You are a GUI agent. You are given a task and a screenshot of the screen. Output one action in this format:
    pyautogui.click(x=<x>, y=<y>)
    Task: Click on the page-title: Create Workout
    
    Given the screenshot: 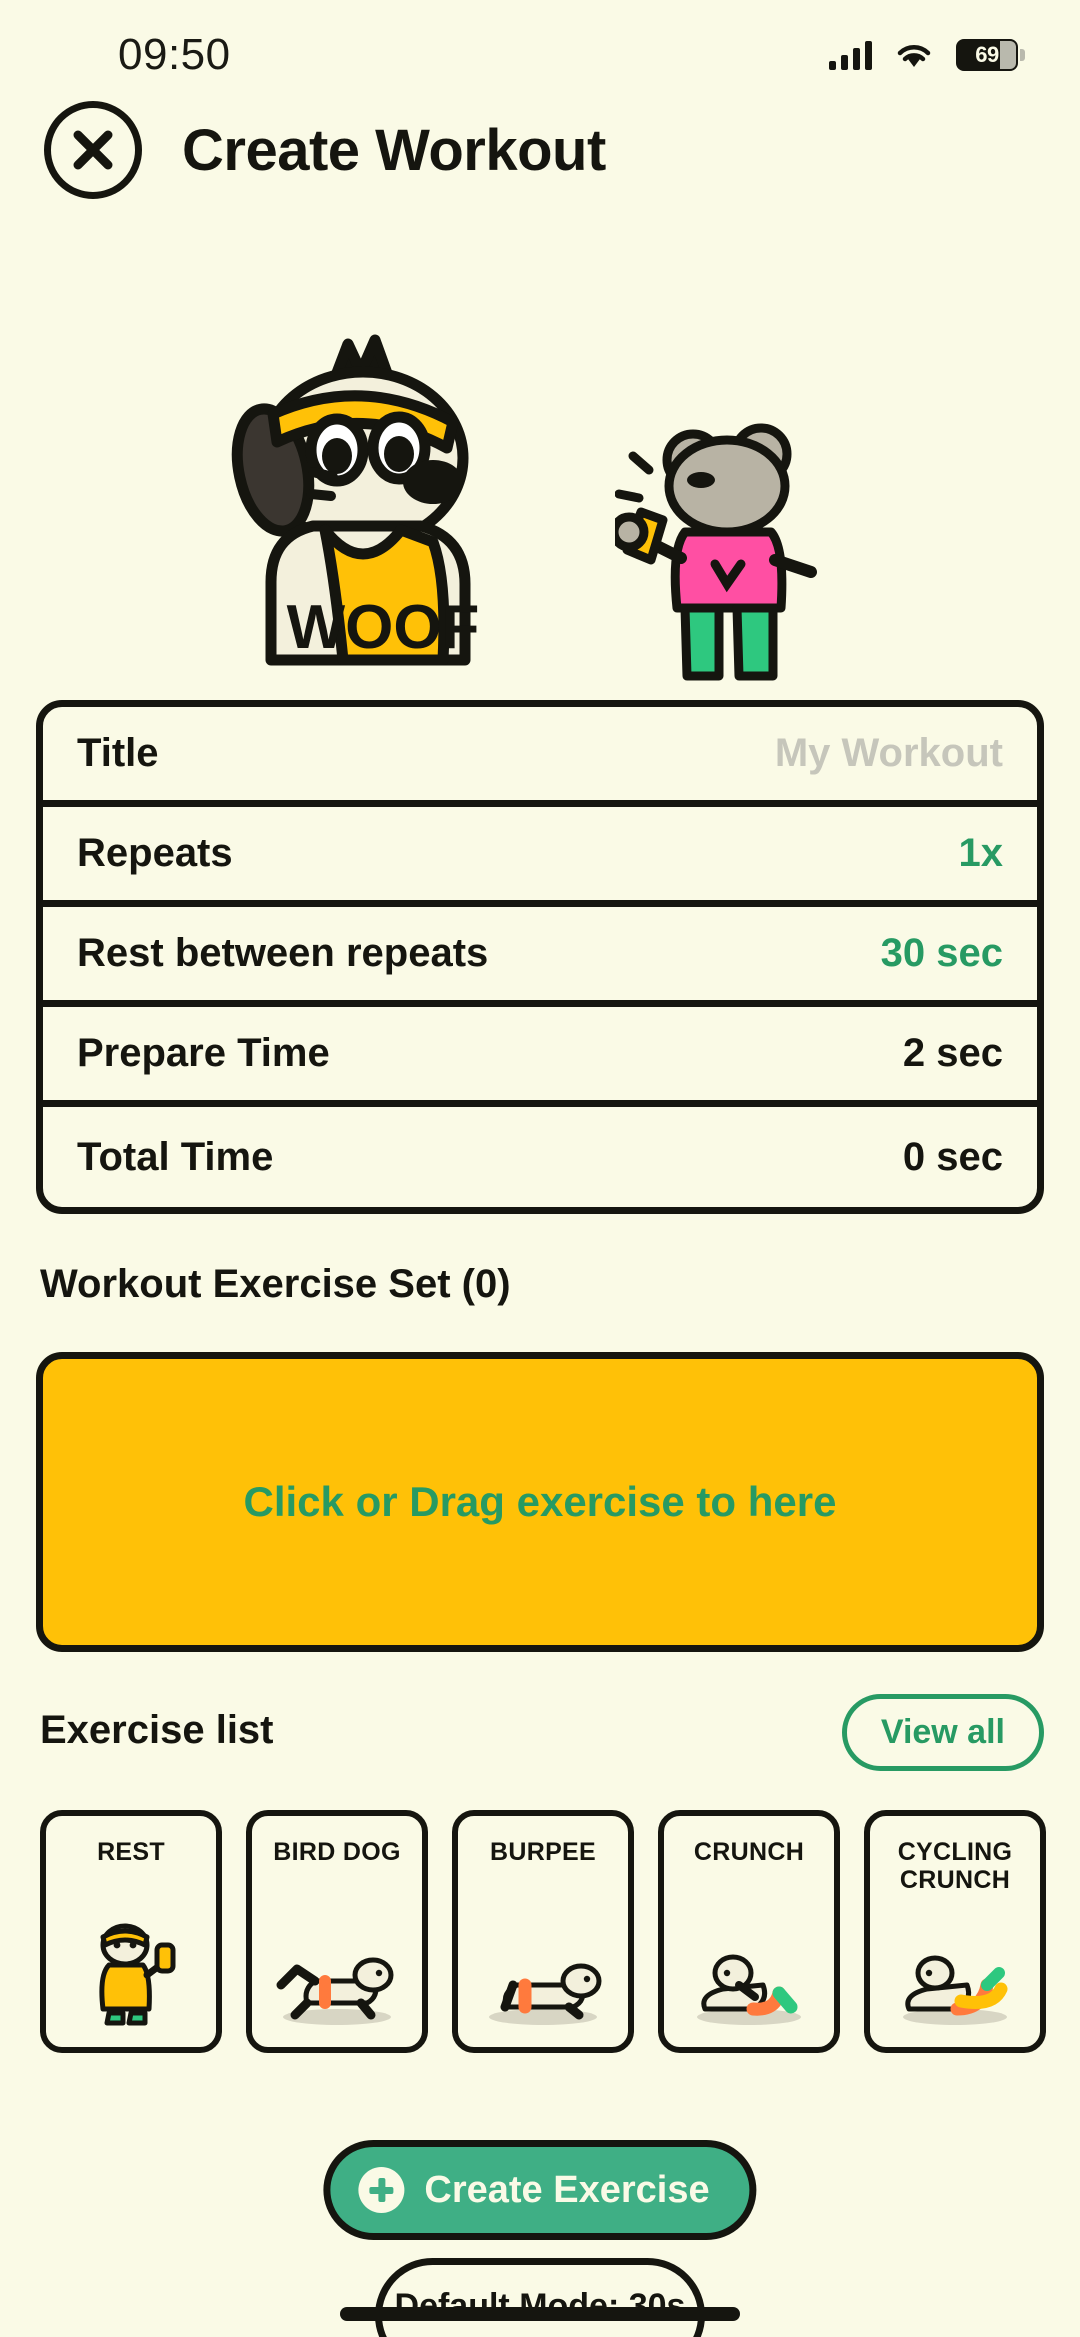 What is the action you would take?
    pyautogui.click(x=394, y=150)
    